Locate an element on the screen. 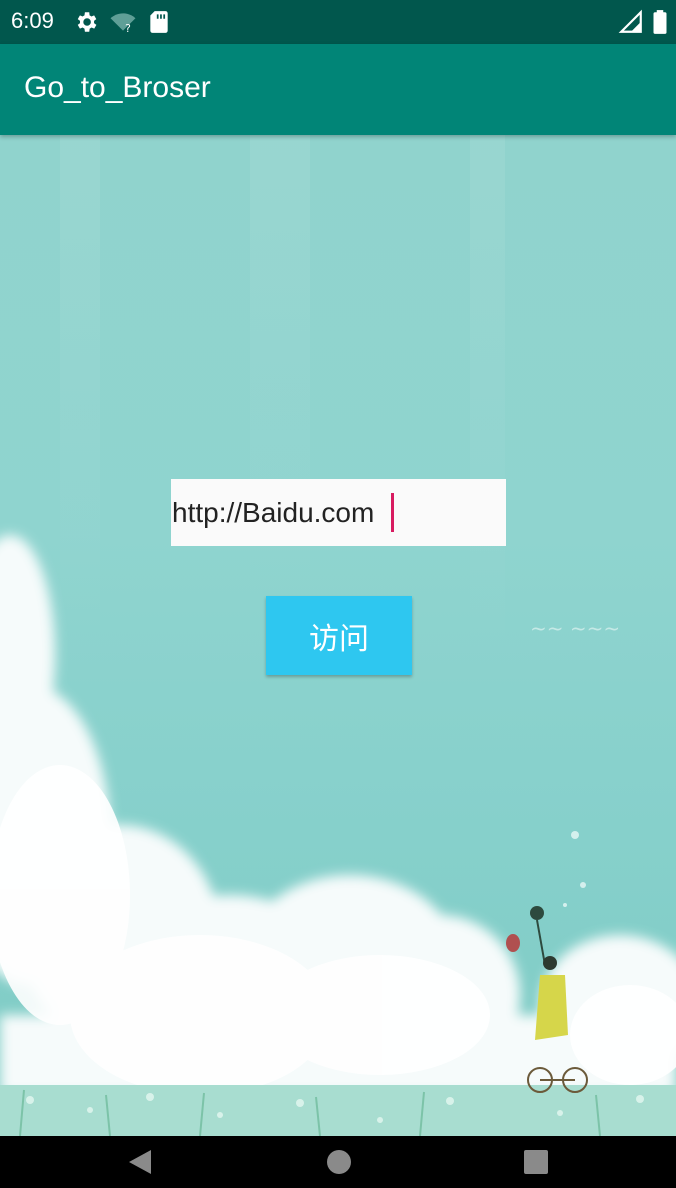 This screenshot has width=676, height=1188. navigation-bar is located at coordinates (338, 1162).